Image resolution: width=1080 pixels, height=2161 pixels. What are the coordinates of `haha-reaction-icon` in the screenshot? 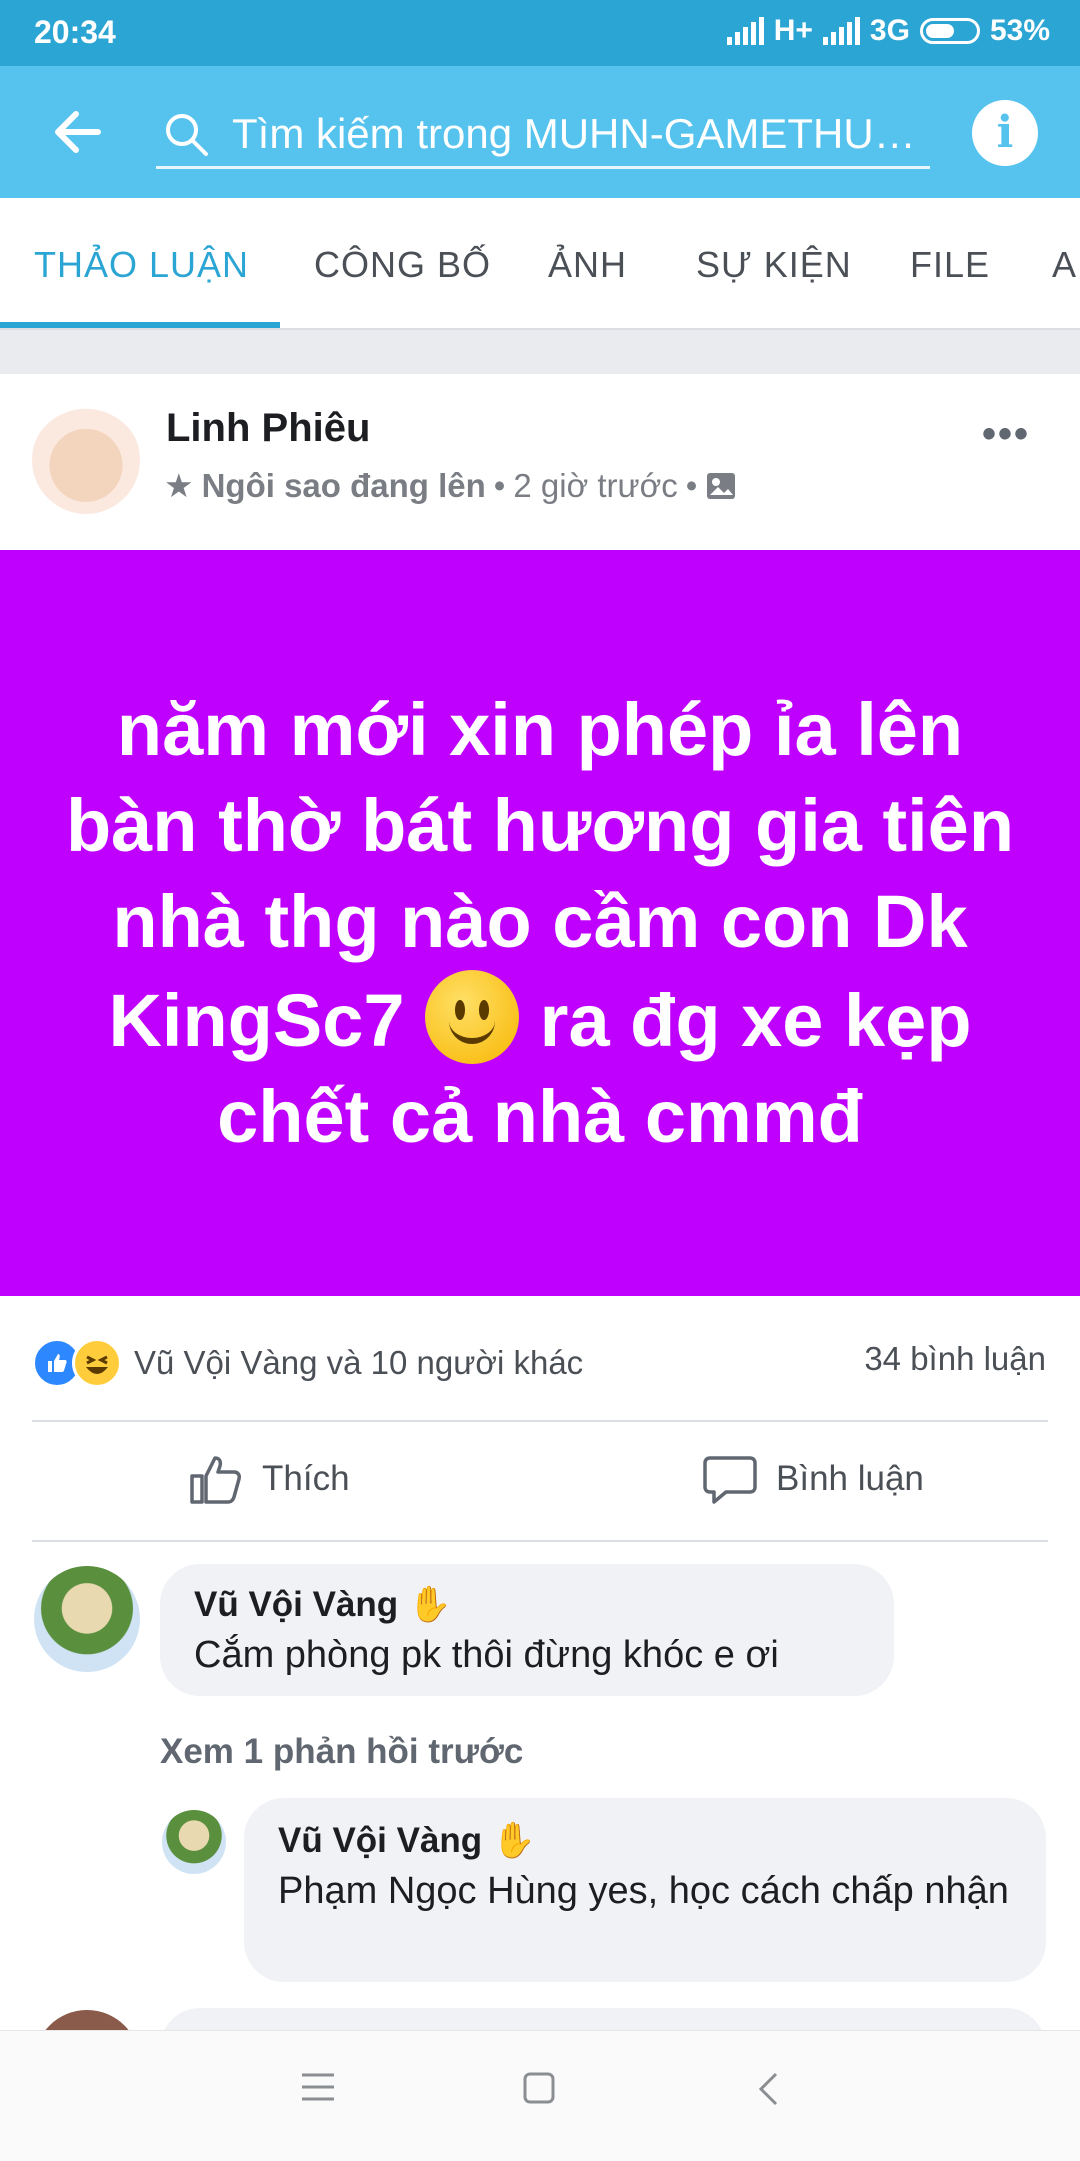 It's located at (97, 1363).